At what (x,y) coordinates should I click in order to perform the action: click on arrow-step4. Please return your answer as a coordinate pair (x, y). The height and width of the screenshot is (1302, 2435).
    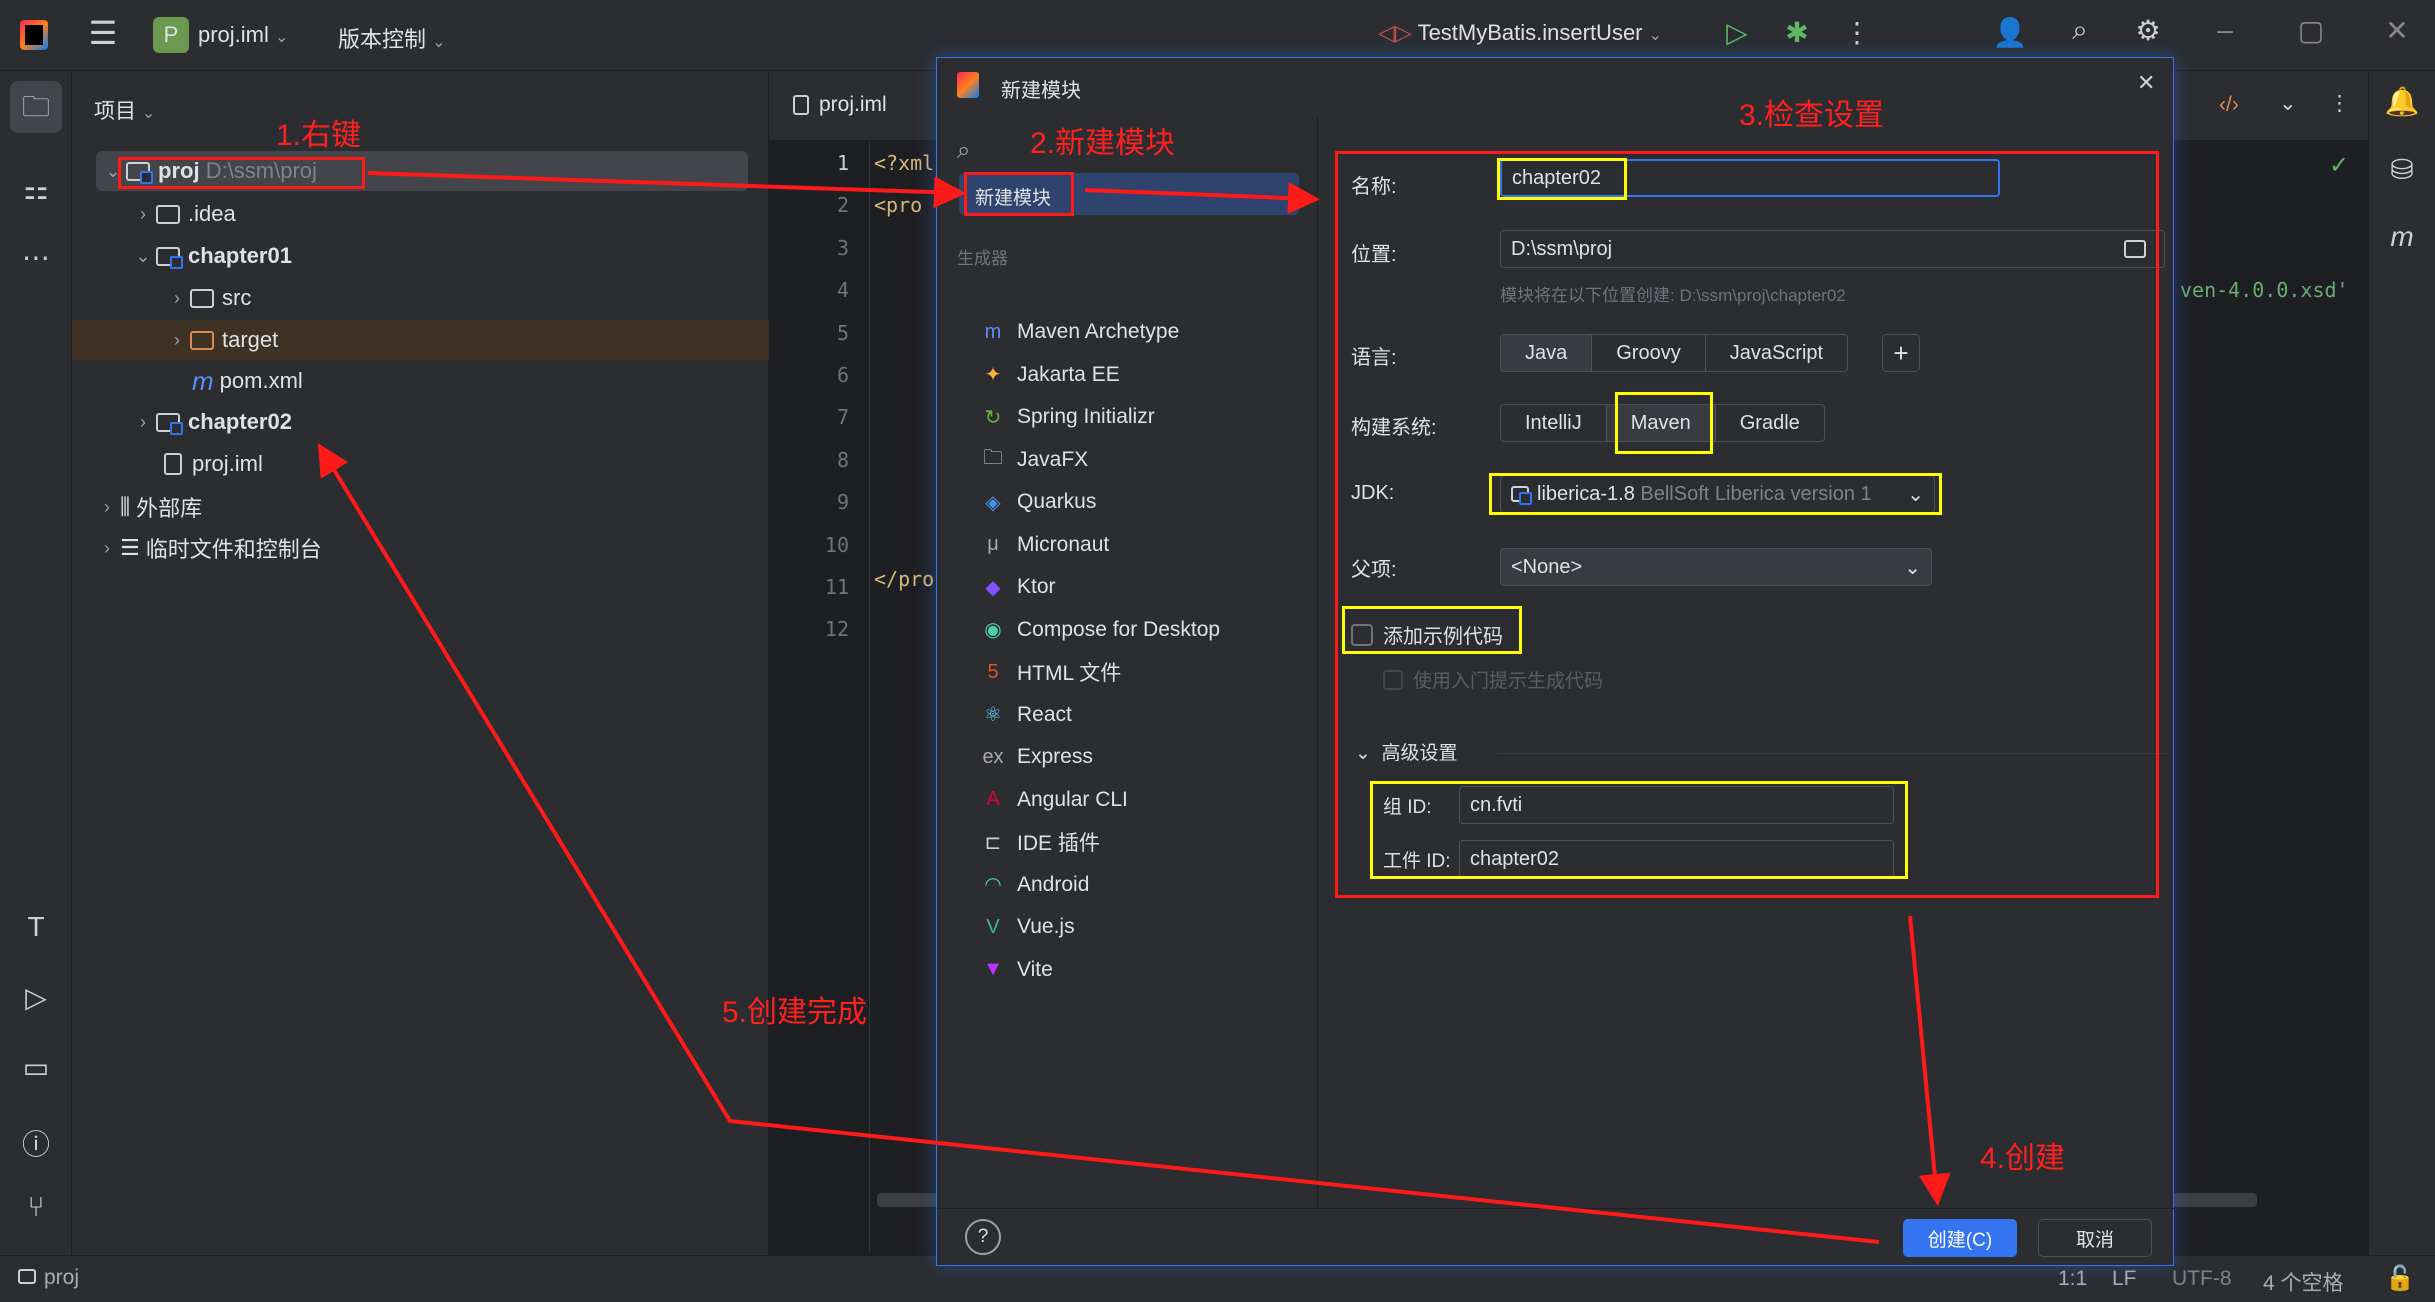
    Looking at the image, I should click on (1929, 1060).